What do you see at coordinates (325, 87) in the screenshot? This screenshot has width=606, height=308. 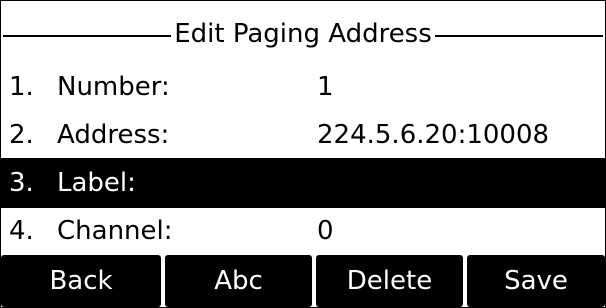 I see `field-value-number: 1` at bounding box center [325, 87].